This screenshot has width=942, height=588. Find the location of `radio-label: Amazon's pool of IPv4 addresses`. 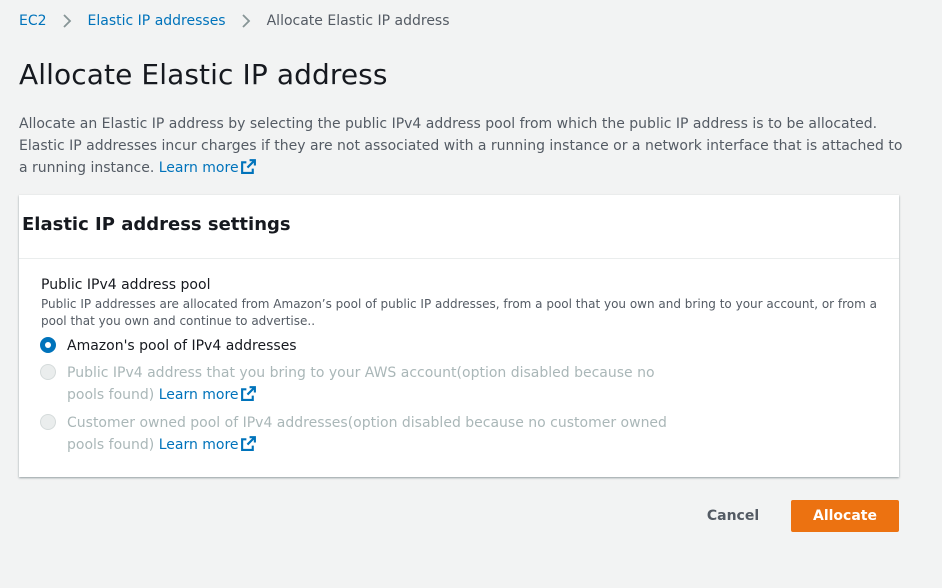

radio-label: Amazon's pool of IPv4 addresses is located at coordinates (182, 346).